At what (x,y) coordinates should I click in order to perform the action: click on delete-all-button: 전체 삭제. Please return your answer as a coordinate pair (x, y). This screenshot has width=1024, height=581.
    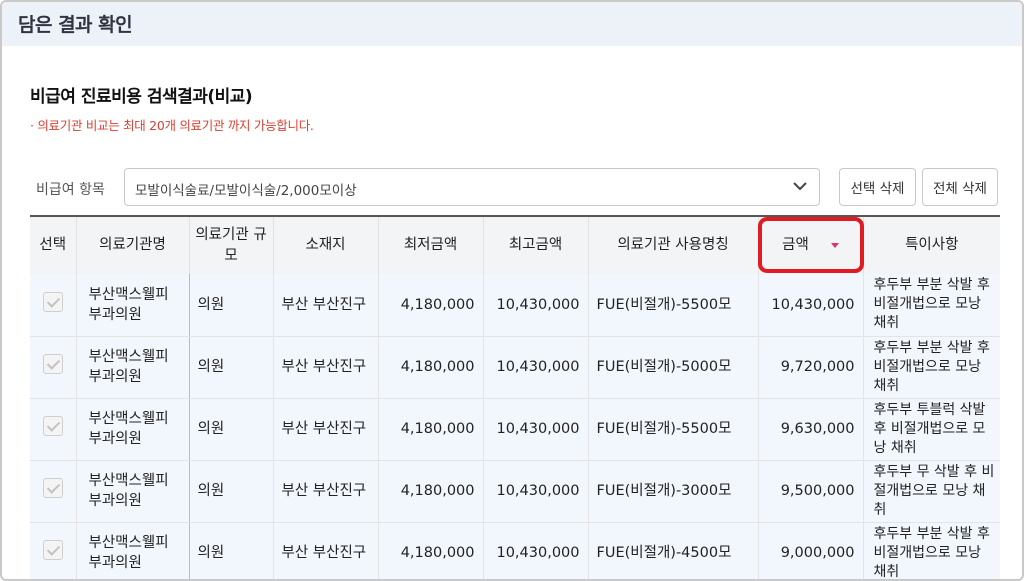
    Looking at the image, I should click on (960, 187).